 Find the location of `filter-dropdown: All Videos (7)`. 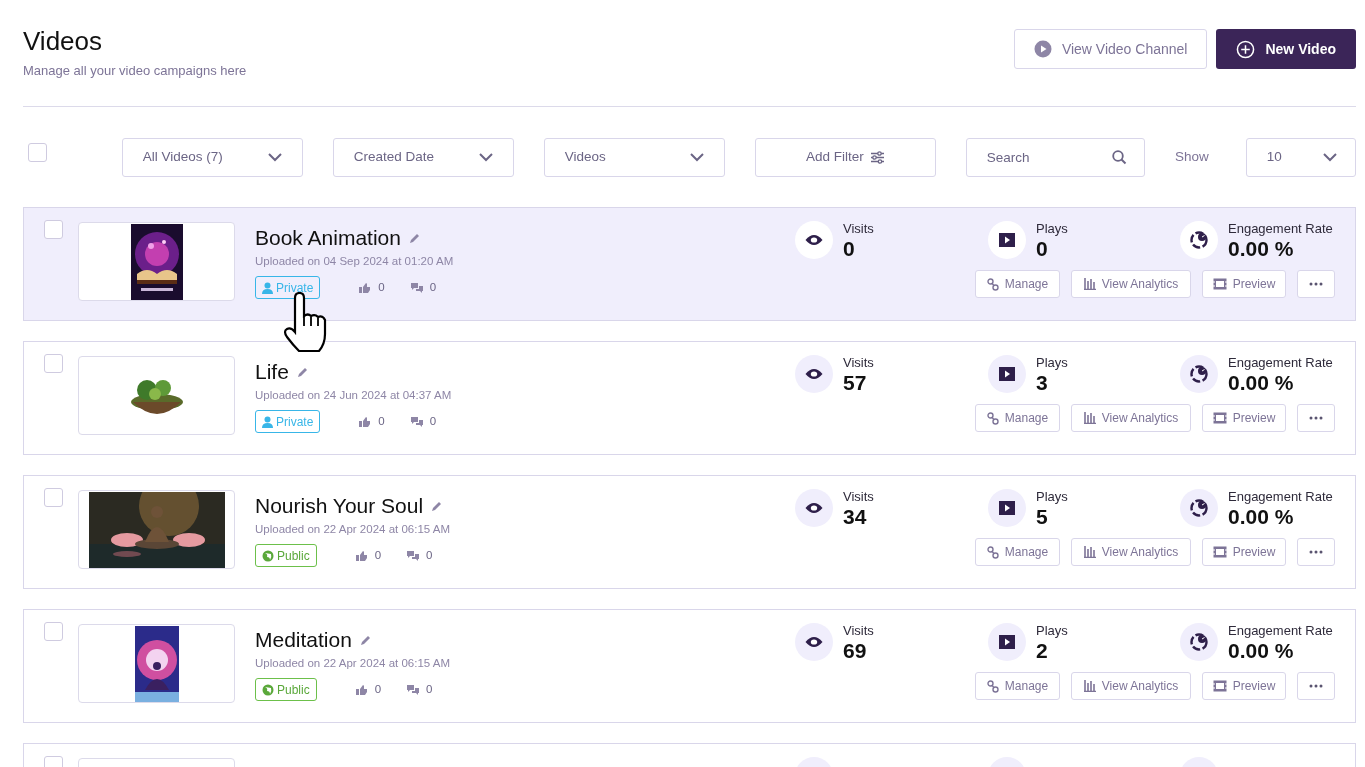

filter-dropdown: All Videos (7) is located at coordinates (212, 157).